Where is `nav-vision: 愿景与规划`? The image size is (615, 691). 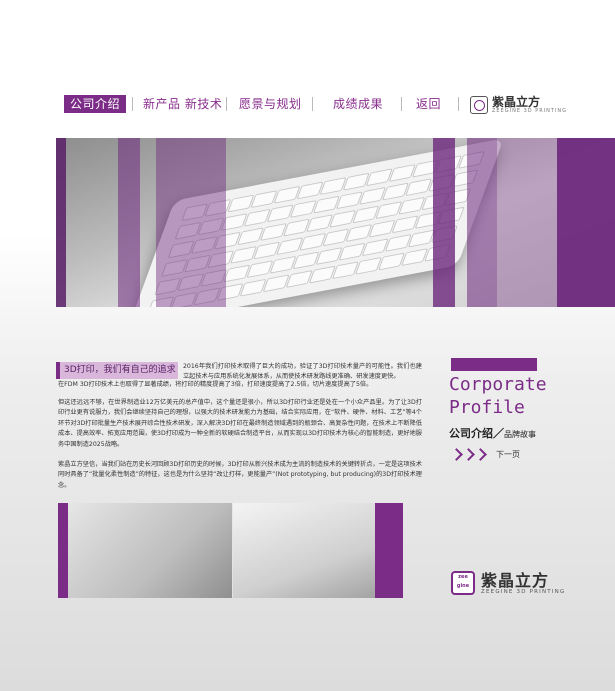 nav-vision: 愿景与规划 is located at coordinates (270, 104).